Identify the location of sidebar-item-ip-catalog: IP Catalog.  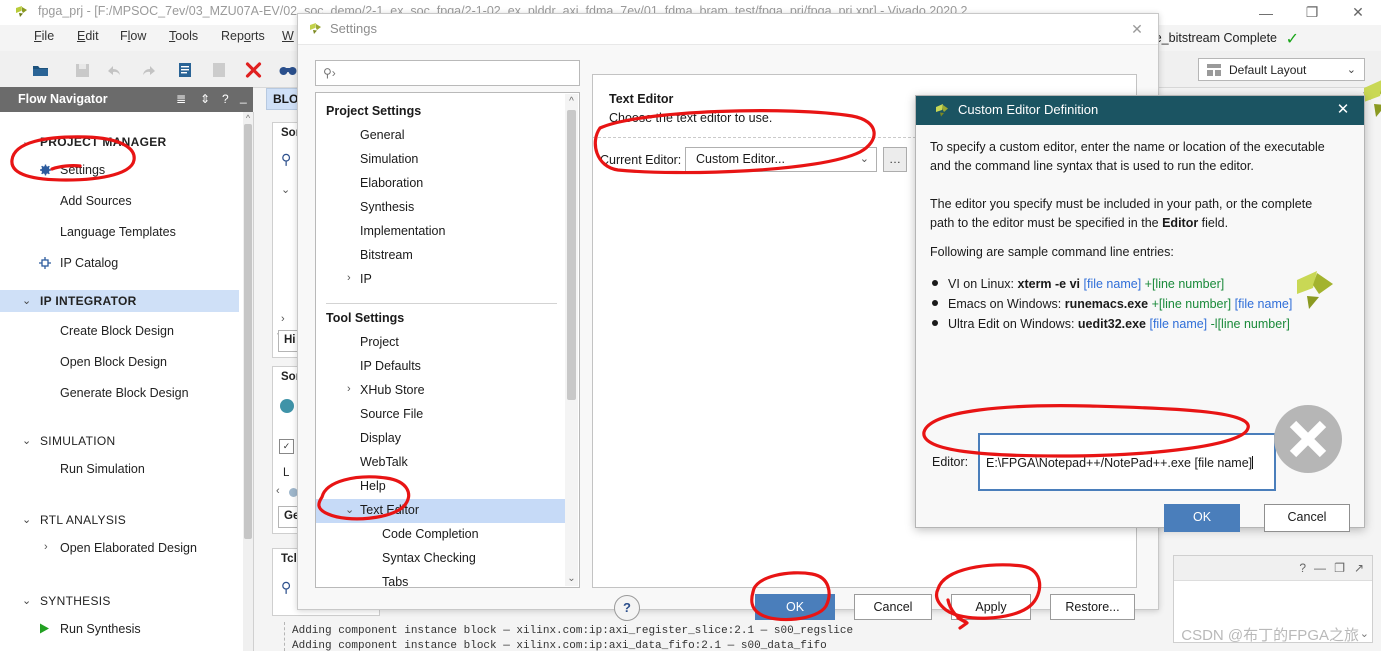
(119, 263).